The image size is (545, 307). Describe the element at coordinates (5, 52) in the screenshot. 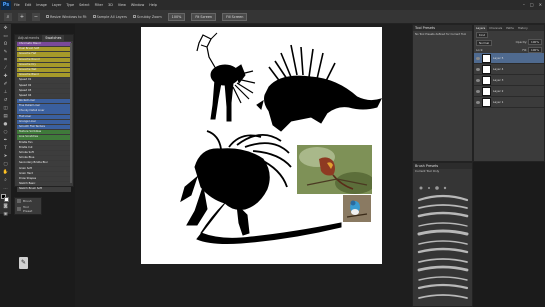

I see `quick-select-tool-icon: ✎` at that location.